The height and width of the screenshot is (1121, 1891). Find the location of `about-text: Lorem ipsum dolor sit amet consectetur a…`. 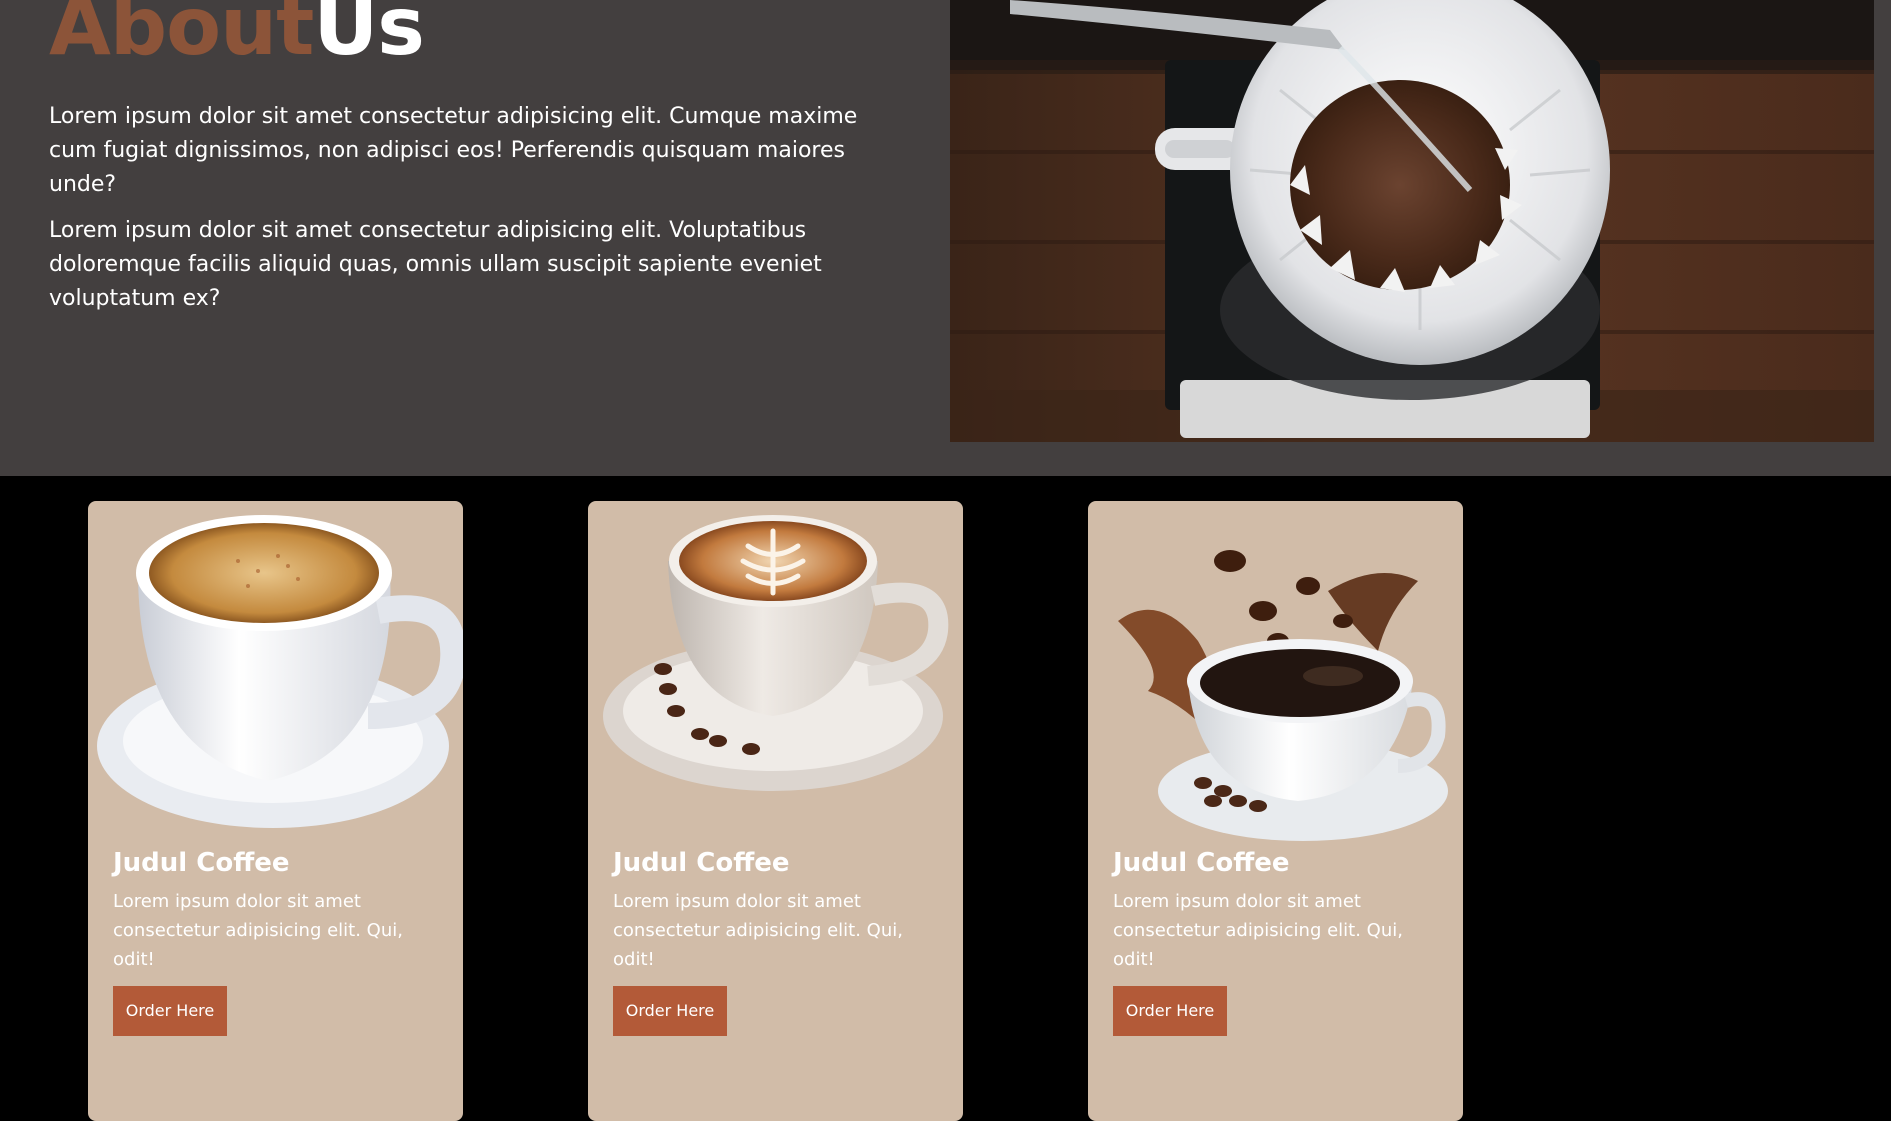

about-text: Lorem ipsum dolor sit amet consectetur a… is located at coordinates (469, 214).